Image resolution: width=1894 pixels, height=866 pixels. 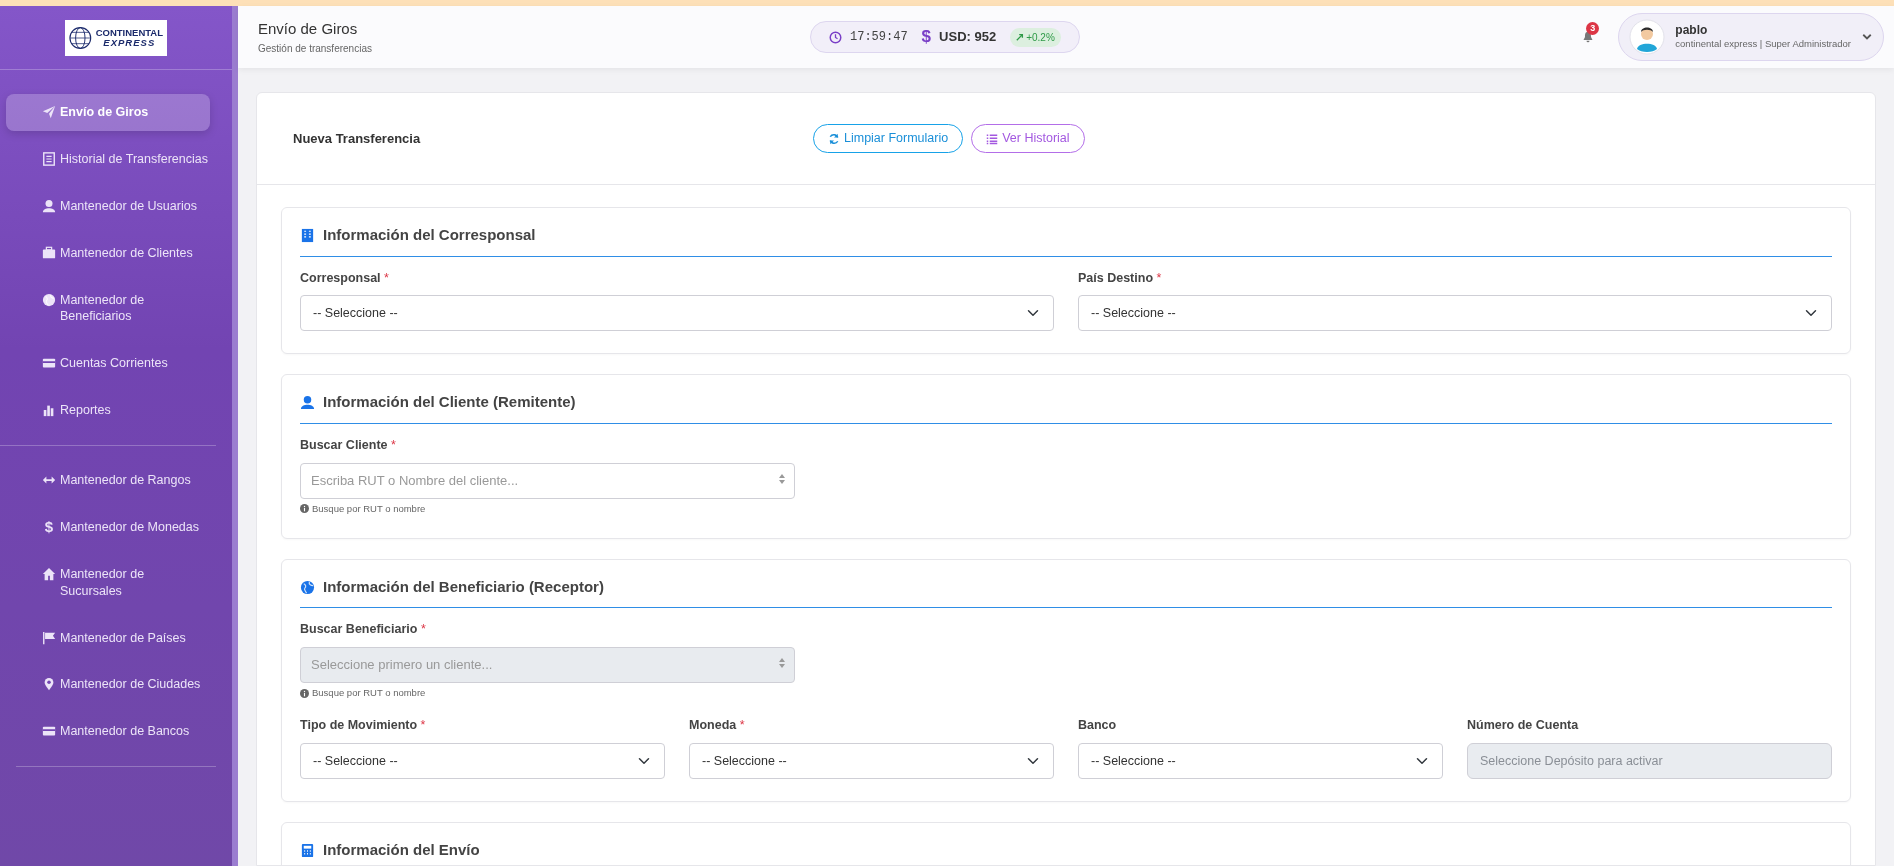 What do you see at coordinates (1028, 138) in the screenshot?
I see `history-button: Ver Historial` at bounding box center [1028, 138].